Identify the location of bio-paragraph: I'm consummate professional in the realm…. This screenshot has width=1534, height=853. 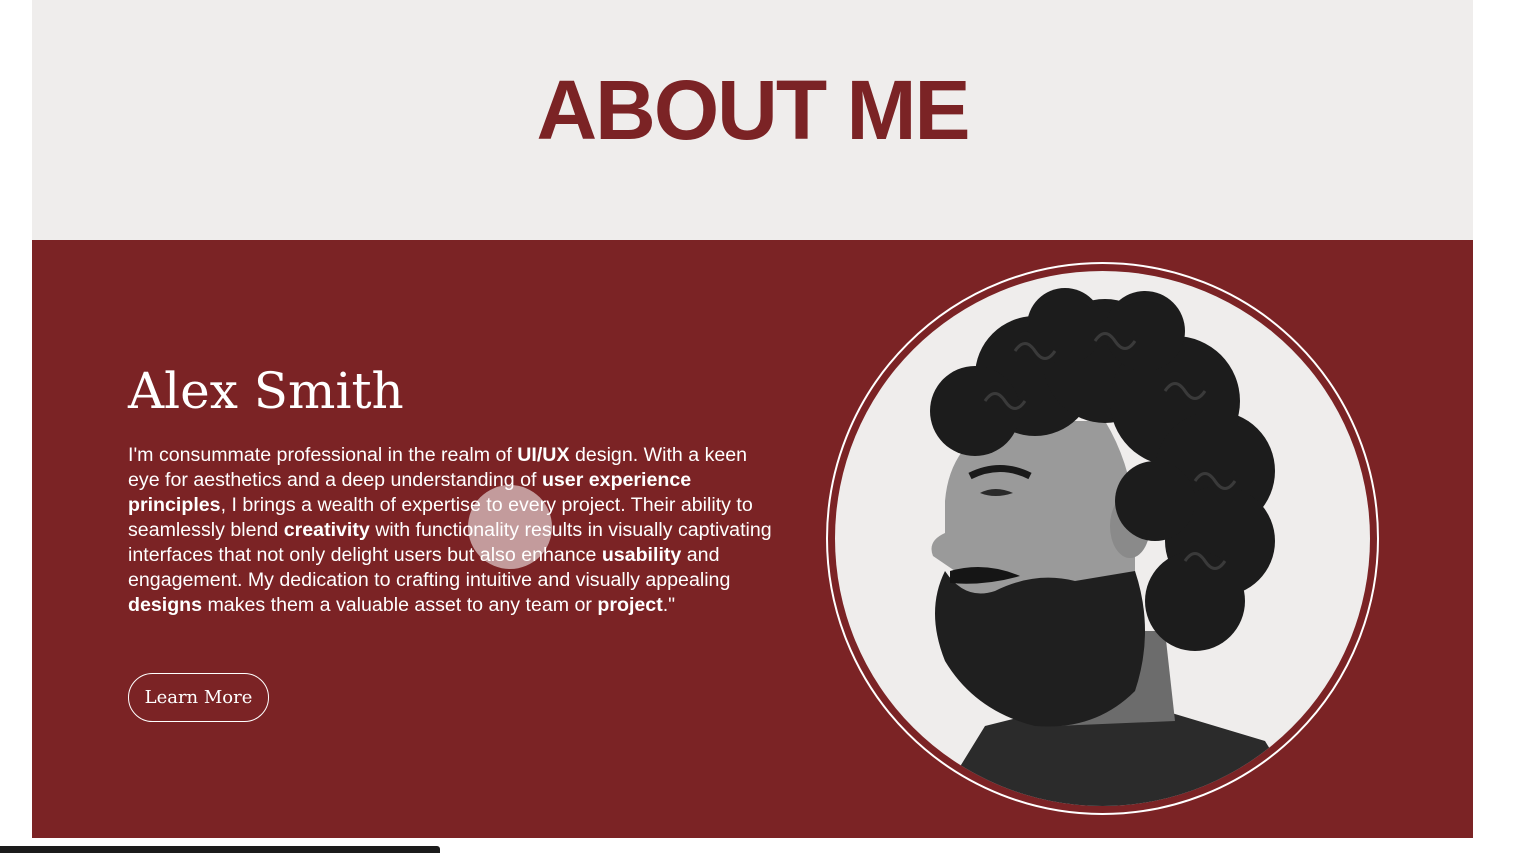
(453, 530).